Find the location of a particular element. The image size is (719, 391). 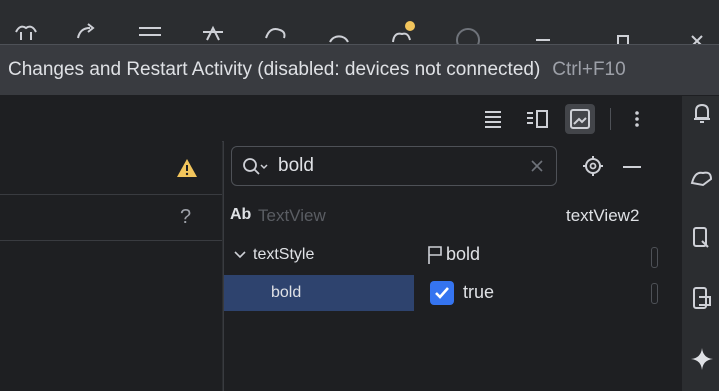

running-devices-icon is located at coordinates (702, 298).